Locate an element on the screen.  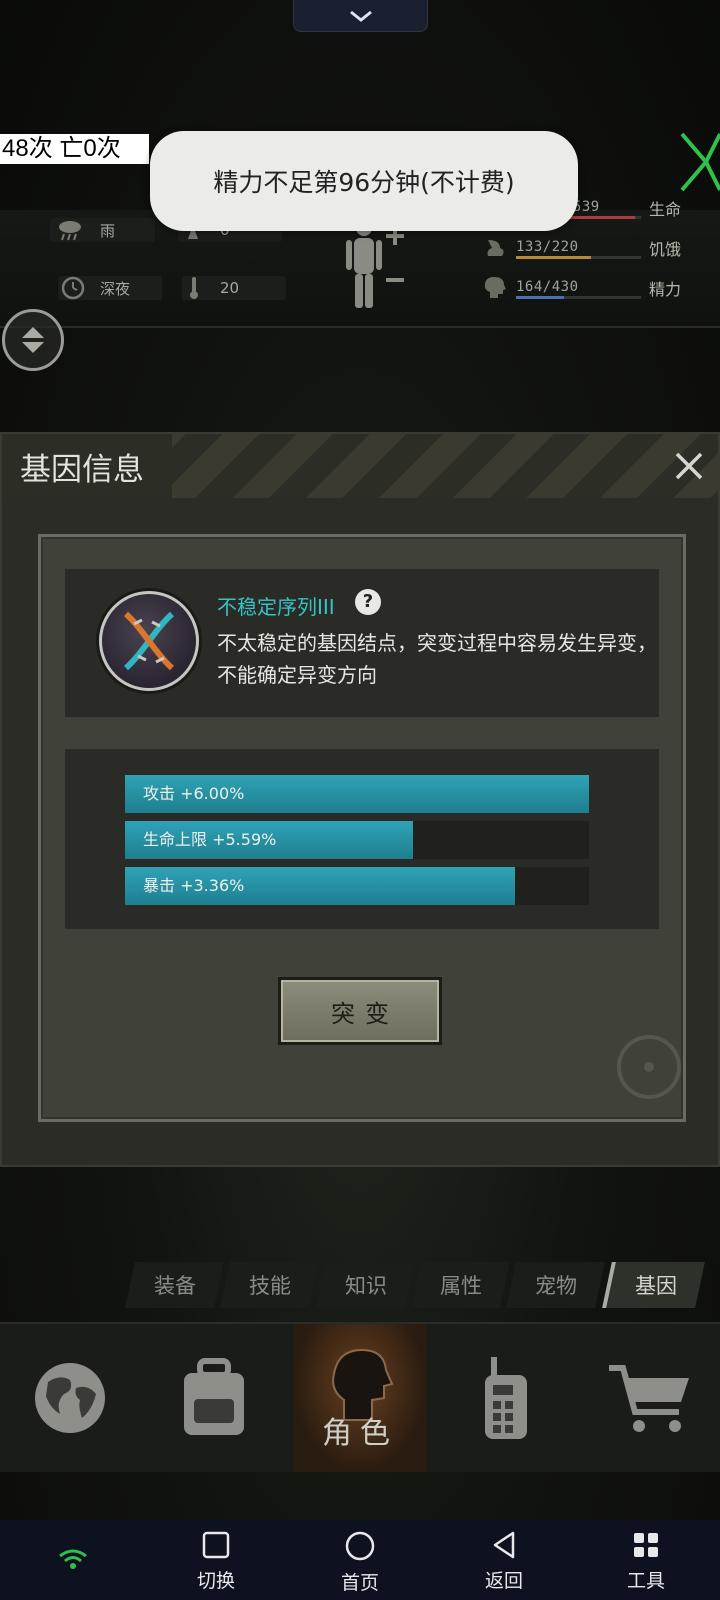
tab-label: 宠物 is located at coordinates (555, 1286).